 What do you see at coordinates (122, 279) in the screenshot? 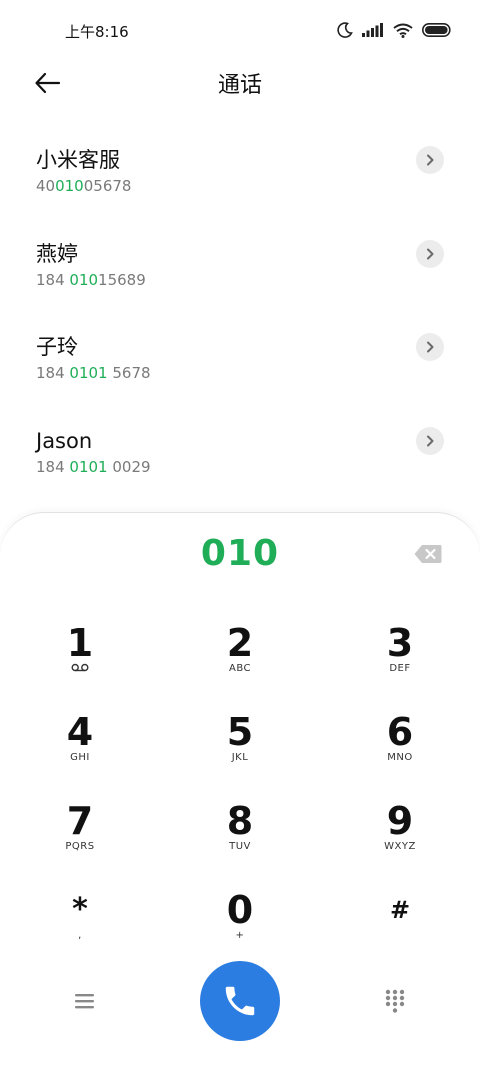
I see `number-suffix: 15689` at bounding box center [122, 279].